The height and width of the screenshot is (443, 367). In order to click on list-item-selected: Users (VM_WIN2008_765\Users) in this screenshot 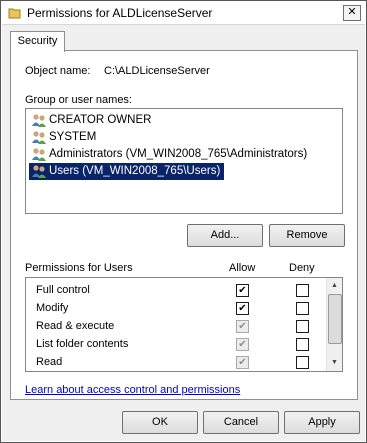, I will do `click(127, 171)`.